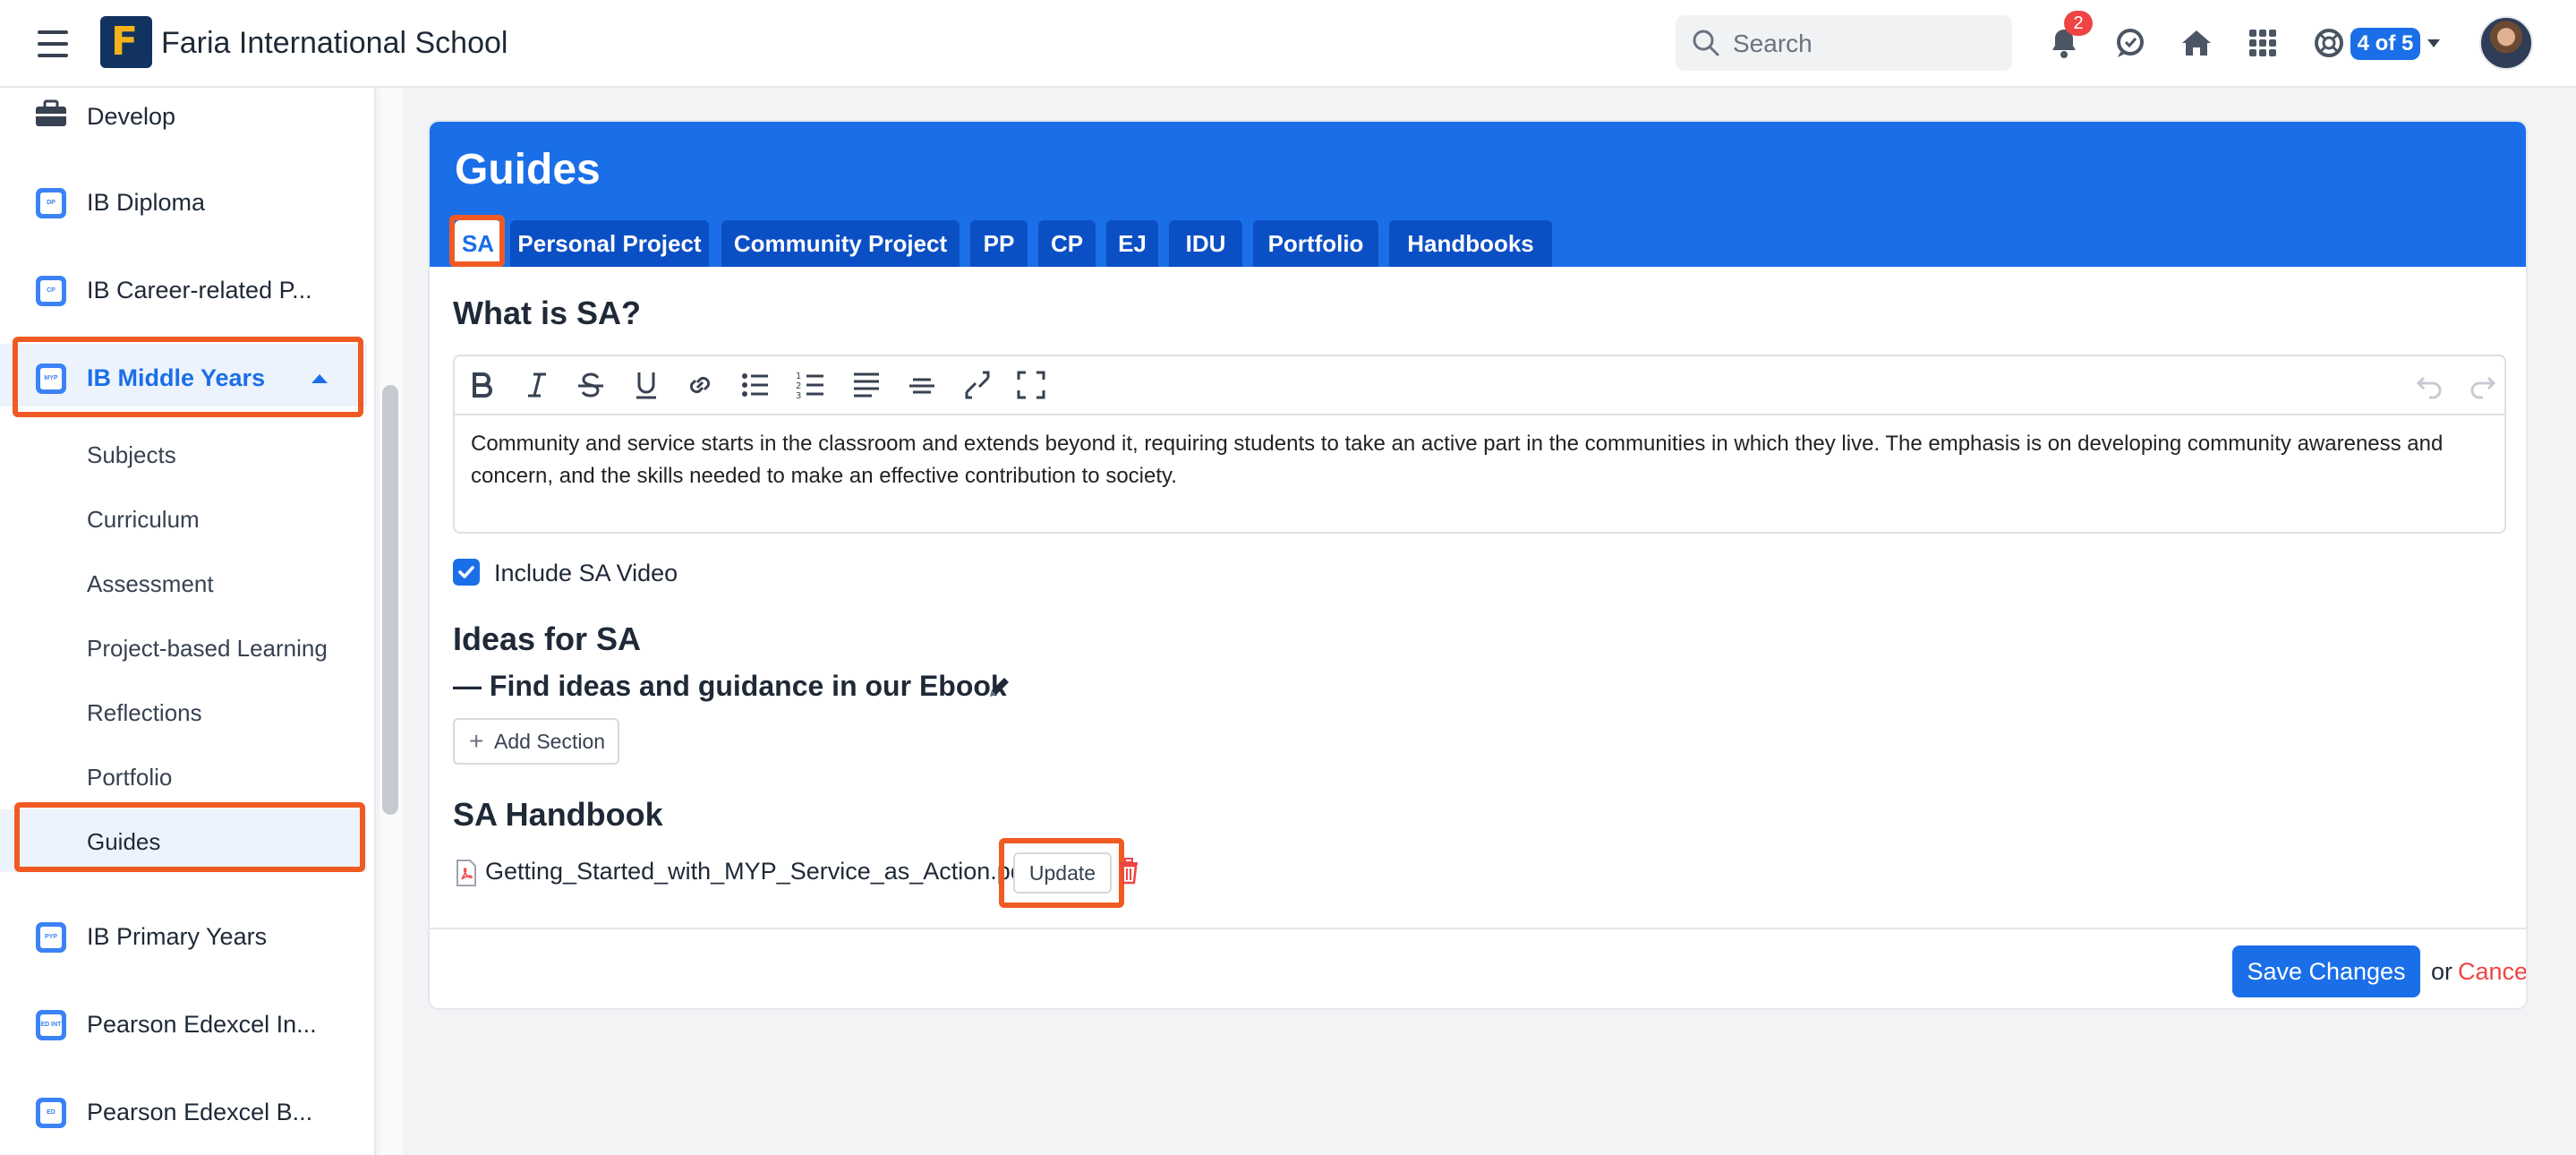 The image size is (2576, 1155). Describe the element at coordinates (547, 313) in the screenshot. I see `what-is-heading: What is SA?` at that location.